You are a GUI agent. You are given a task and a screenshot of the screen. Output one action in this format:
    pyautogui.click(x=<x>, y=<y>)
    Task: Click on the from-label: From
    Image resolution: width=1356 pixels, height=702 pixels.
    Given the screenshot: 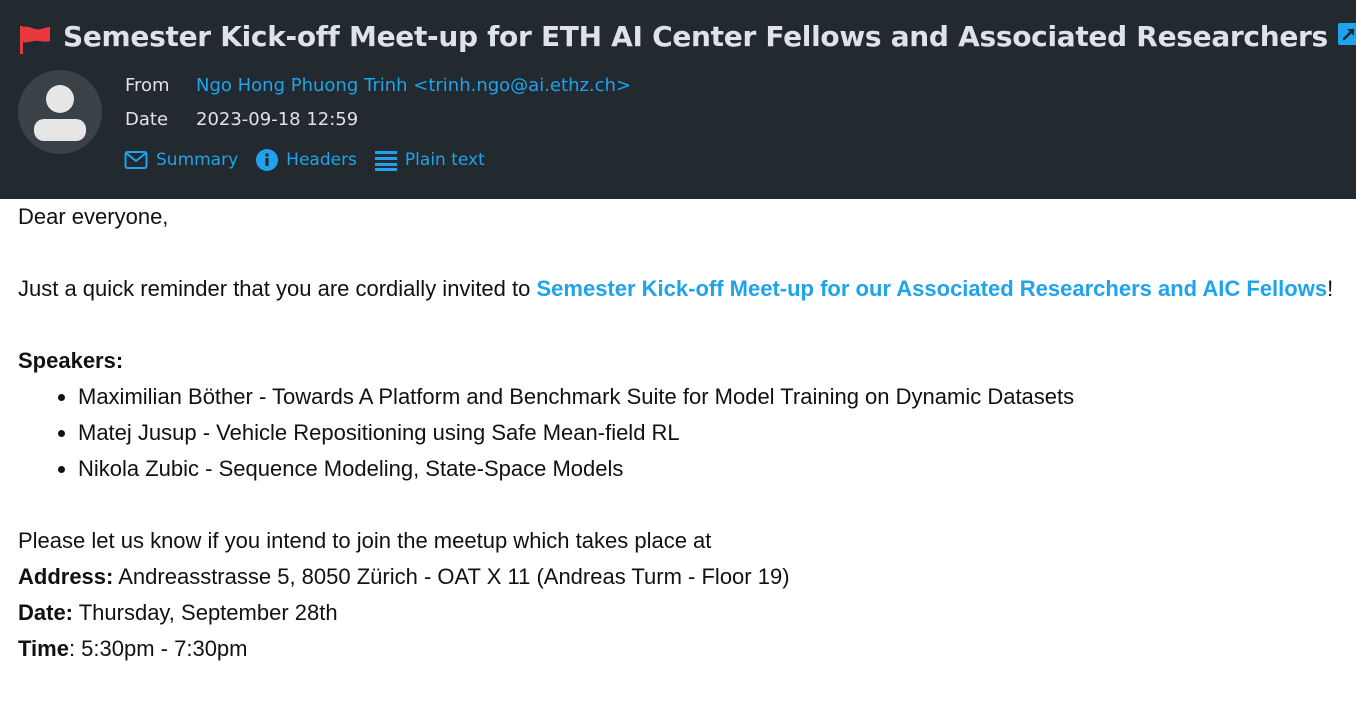 What is the action you would take?
    pyautogui.click(x=147, y=85)
    